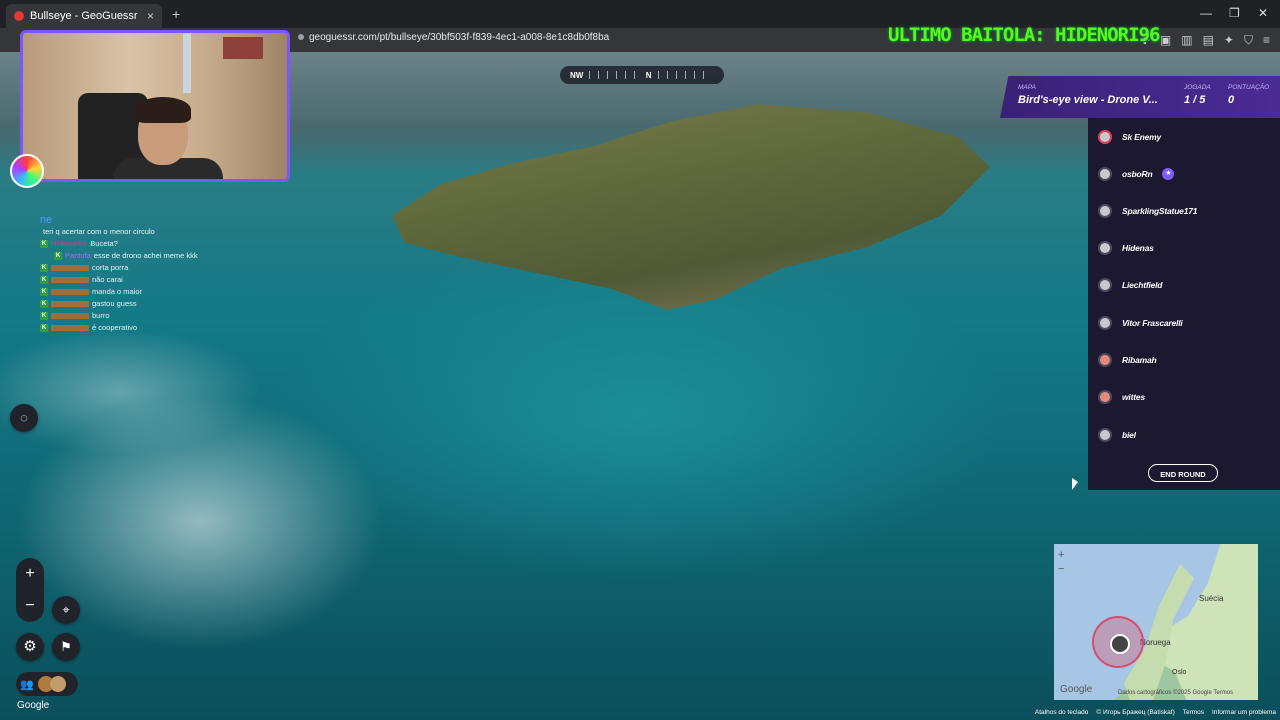 The image size is (1280, 720). I want to click on minimap-zoom-in-button: +, so click(1061, 555).